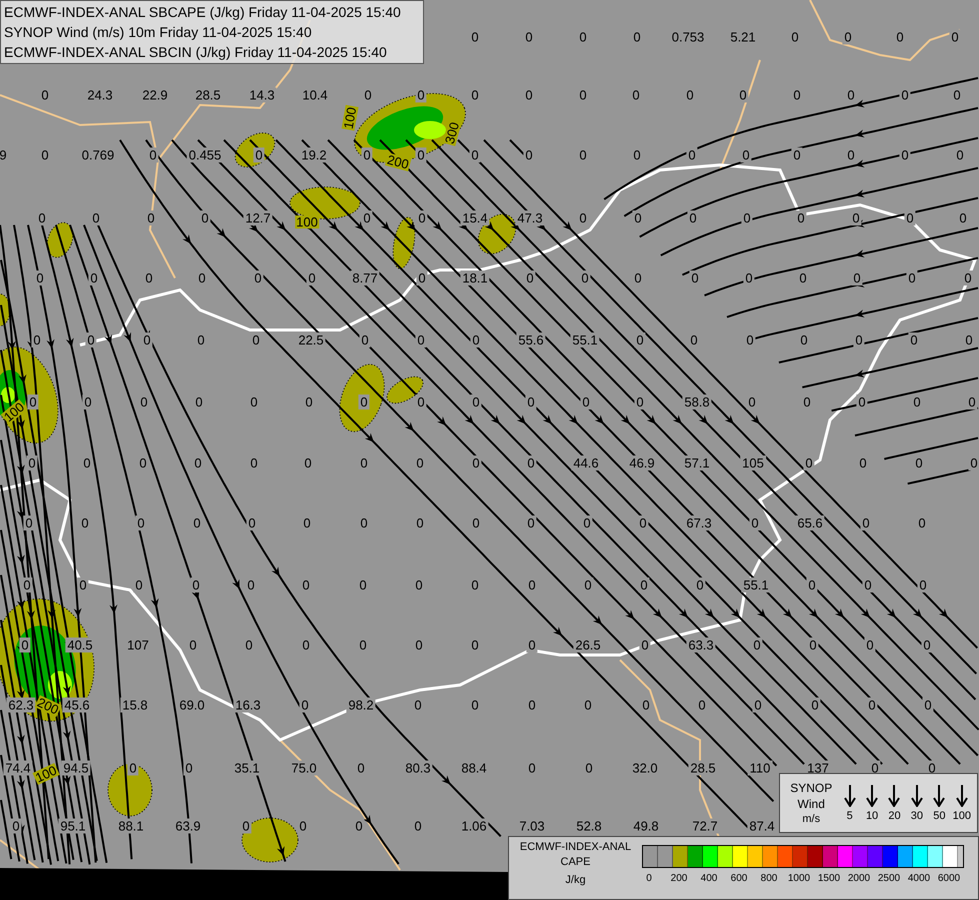  I want to click on value-label: 14.3, so click(262, 95).